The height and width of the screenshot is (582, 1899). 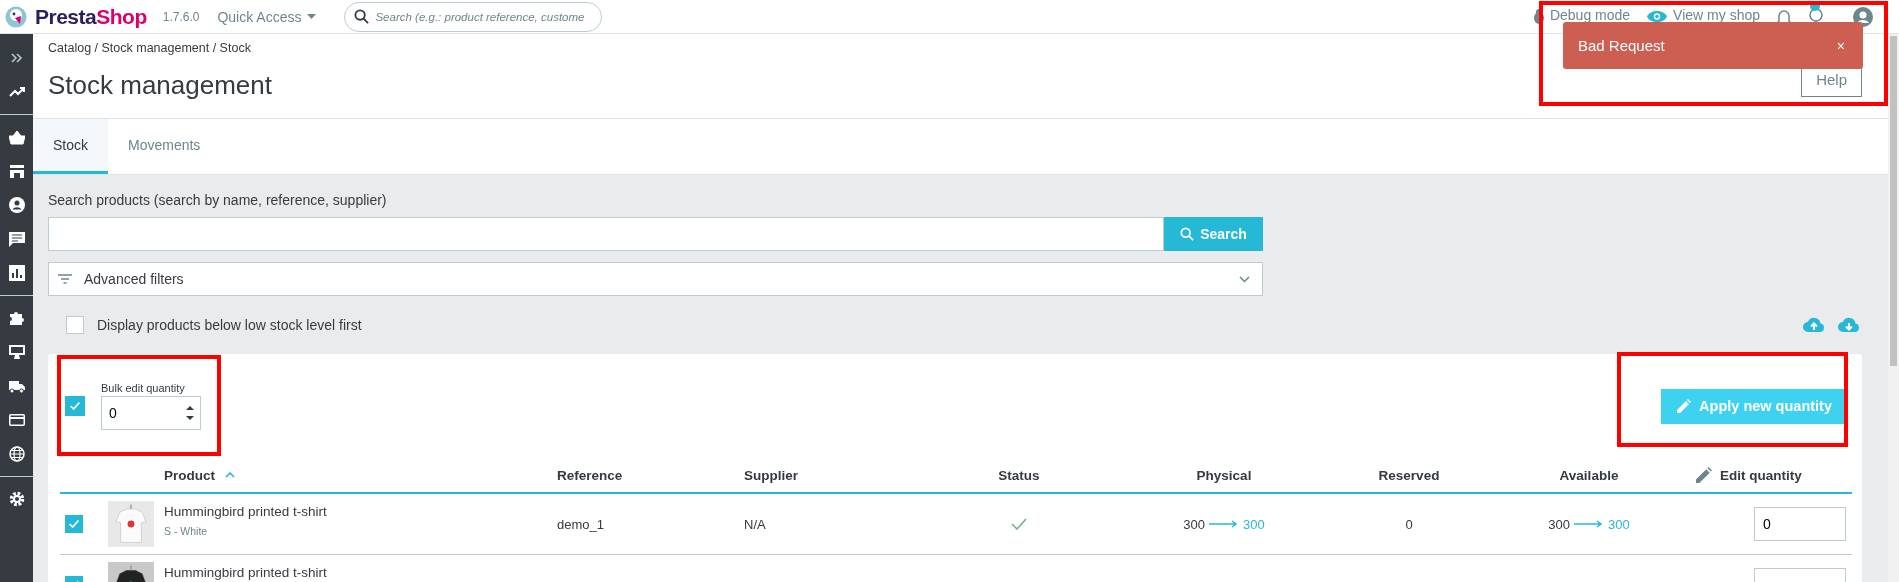 What do you see at coordinates (189, 475) in the screenshot?
I see `column-header: Product` at bounding box center [189, 475].